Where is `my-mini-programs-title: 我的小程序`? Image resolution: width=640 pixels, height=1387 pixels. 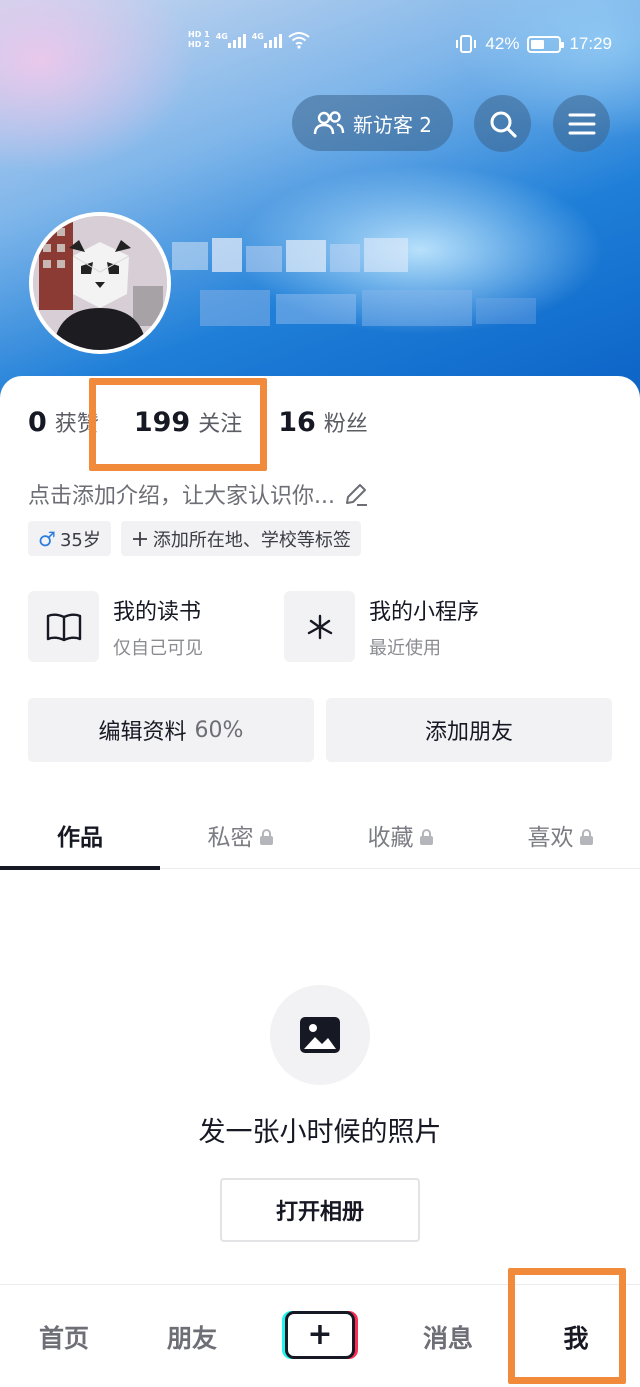 my-mini-programs-title: 我的小程序 is located at coordinates (424, 612).